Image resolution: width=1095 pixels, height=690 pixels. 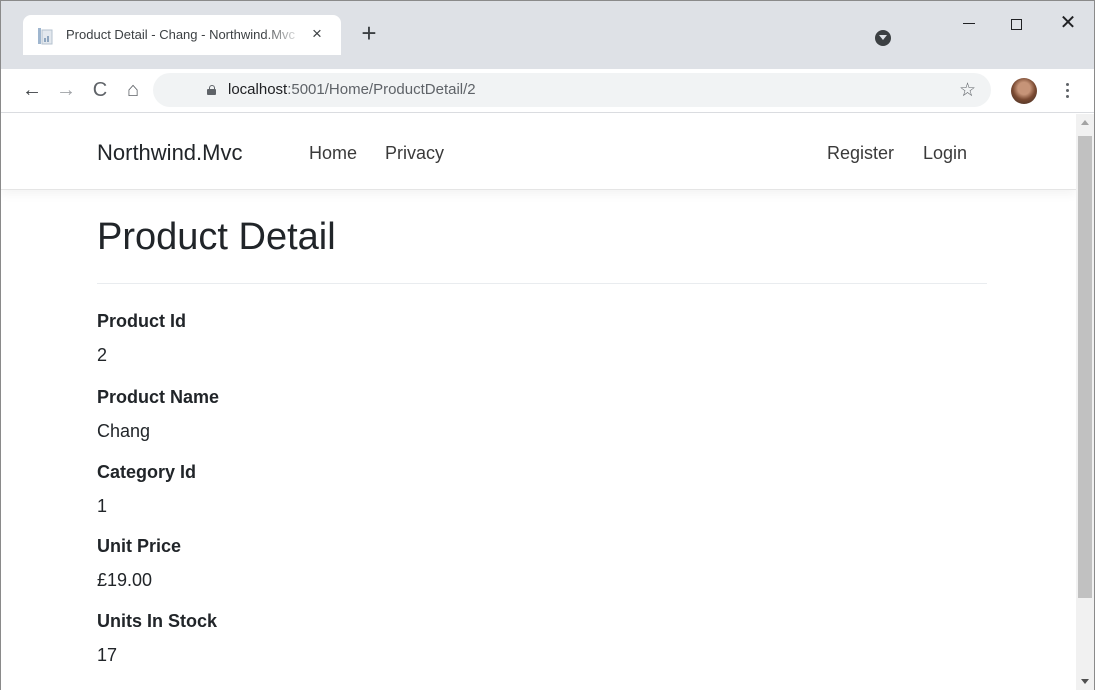 I want to click on page-title: Product Detail, so click(x=216, y=237).